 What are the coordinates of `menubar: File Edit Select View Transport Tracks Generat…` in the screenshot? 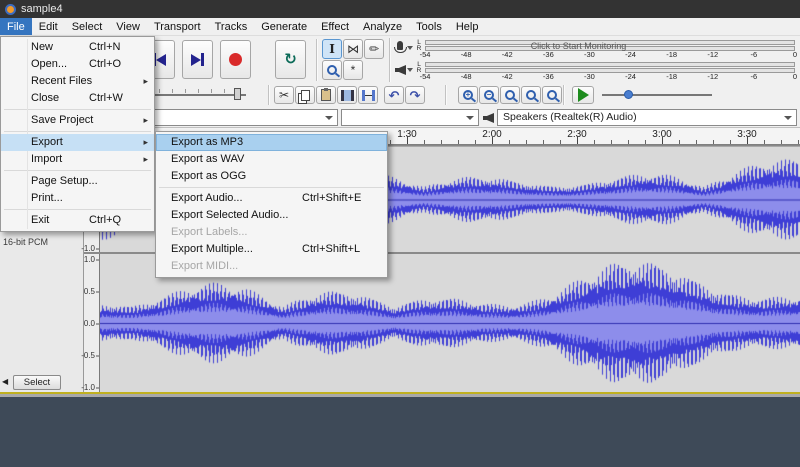 It's located at (400, 27).